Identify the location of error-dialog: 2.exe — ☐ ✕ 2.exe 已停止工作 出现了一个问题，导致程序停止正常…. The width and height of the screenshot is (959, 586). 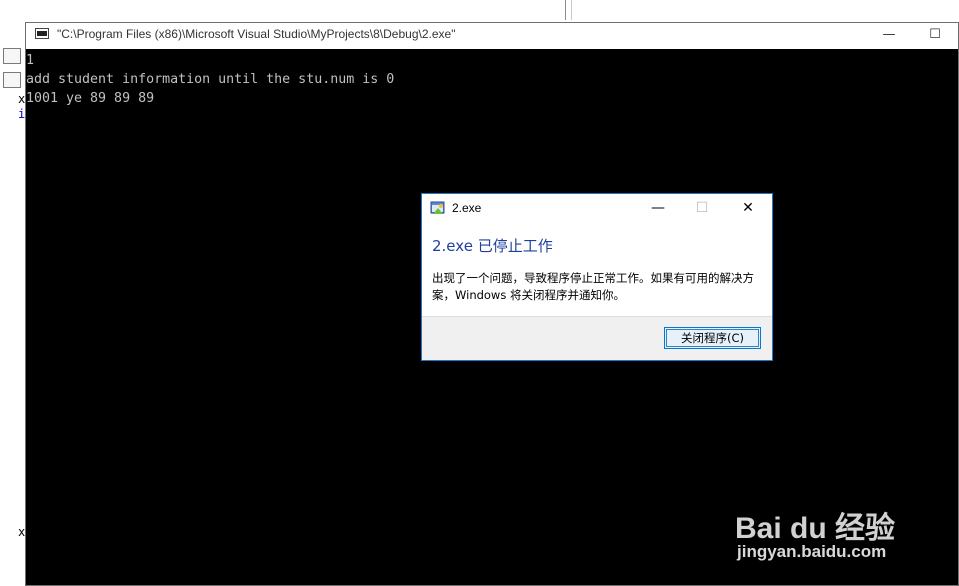
(597, 277).